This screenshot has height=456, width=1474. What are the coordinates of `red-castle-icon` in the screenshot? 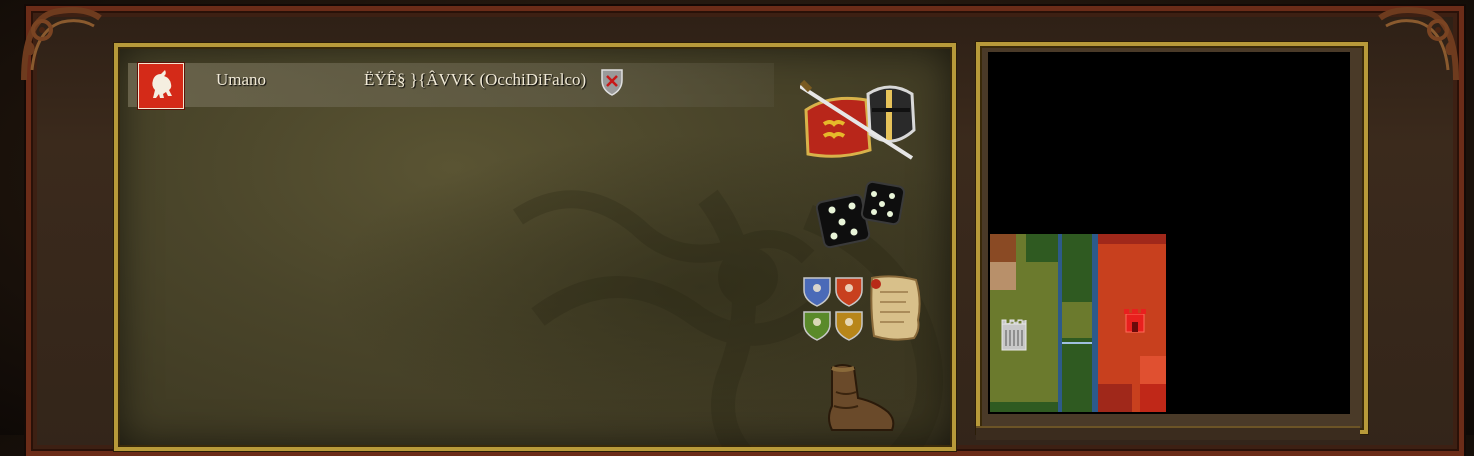 It's located at (1135, 321).